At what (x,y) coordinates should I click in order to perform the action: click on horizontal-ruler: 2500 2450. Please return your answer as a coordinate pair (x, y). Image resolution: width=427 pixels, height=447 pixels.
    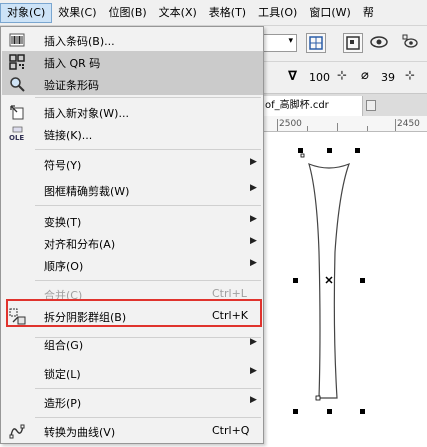
    Looking at the image, I should click on (345, 124).